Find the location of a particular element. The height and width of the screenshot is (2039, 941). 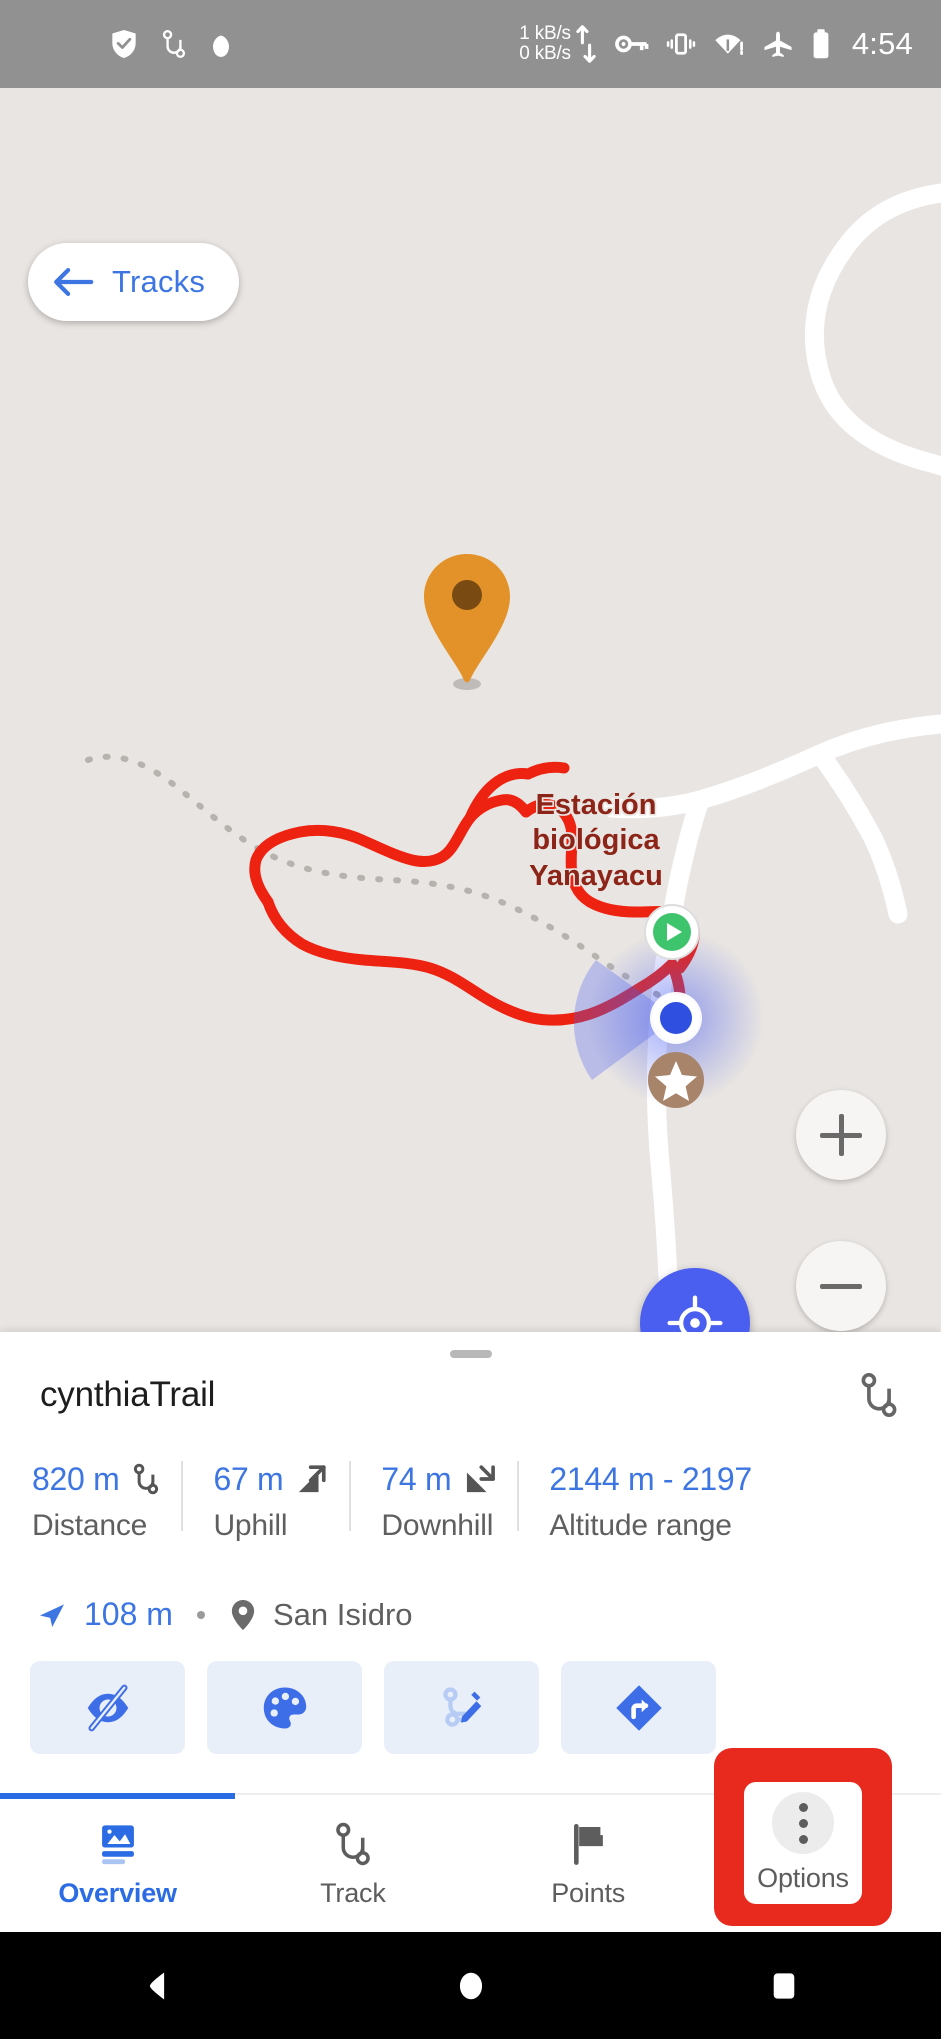

stat-altitude-value: 2144 m - 2197 is located at coordinates (650, 1478).